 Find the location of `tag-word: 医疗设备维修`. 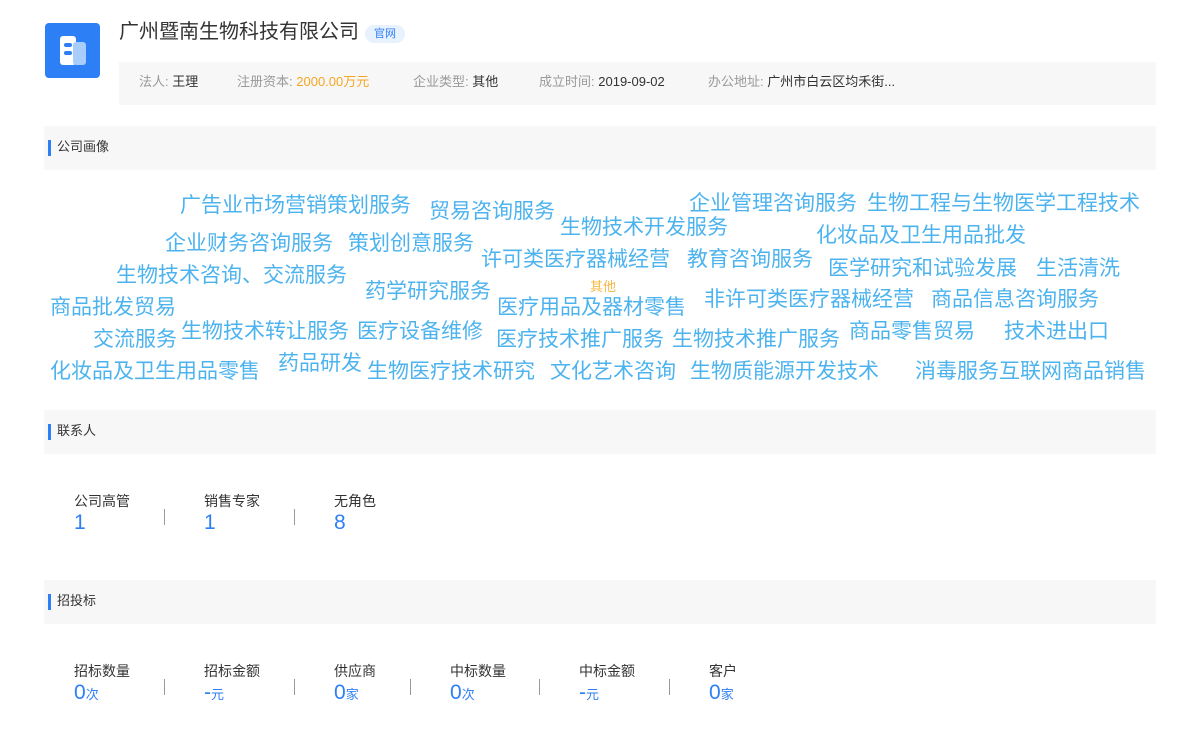

tag-word: 医疗设备维修 is located at coordinates (420, 331).